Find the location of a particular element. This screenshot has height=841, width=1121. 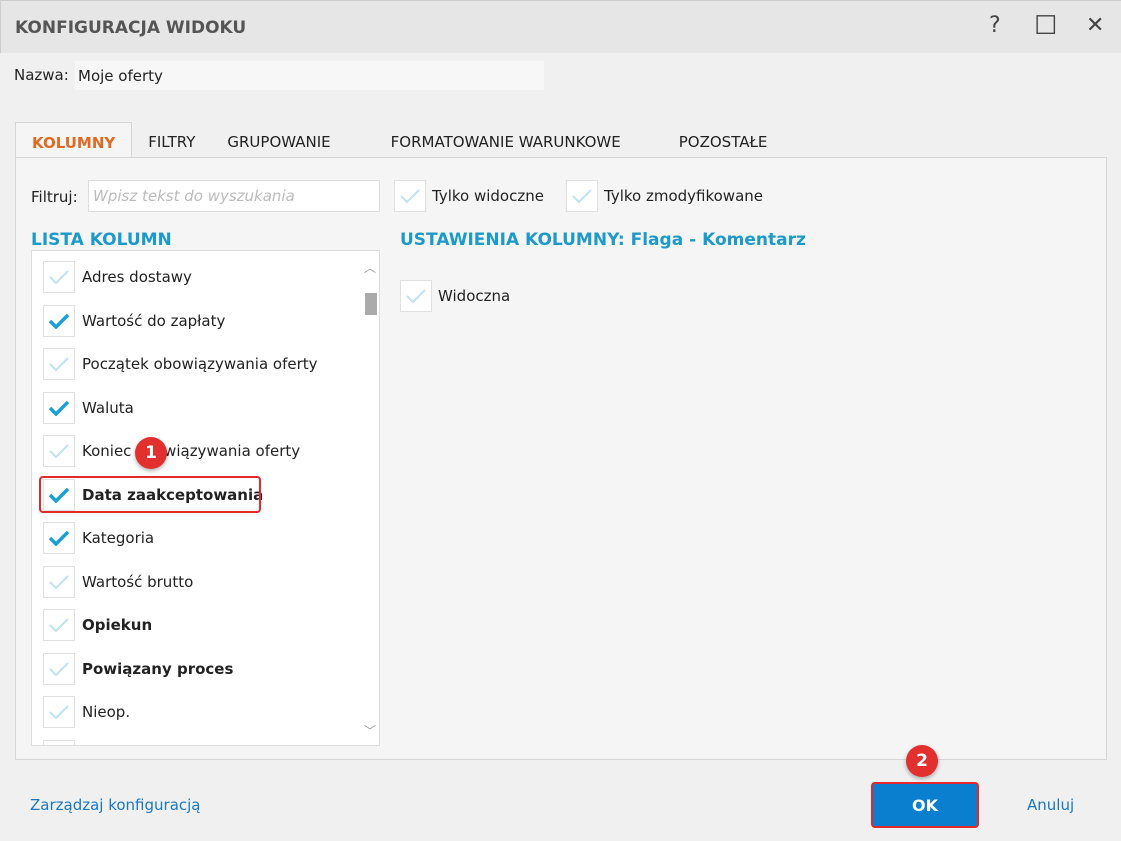

column-label: Koniec obowiązywania oferty is located at coordinates (191, 451).